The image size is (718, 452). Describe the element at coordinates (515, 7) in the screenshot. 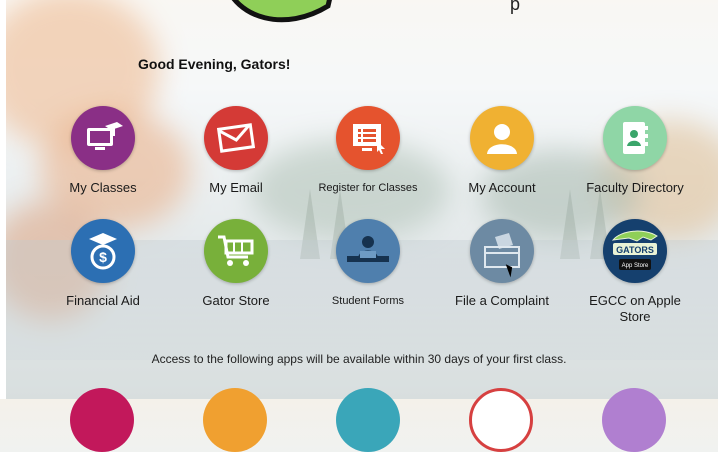

I see `top-cut-text: p` at that location.